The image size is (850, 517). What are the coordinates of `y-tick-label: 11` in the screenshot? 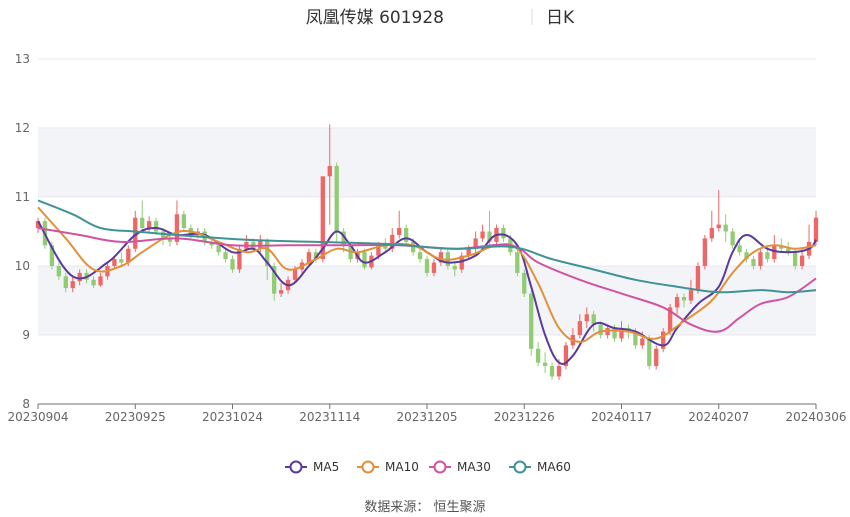 It's located at (22, 197).